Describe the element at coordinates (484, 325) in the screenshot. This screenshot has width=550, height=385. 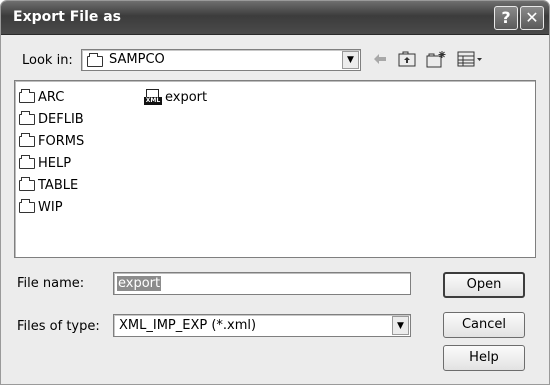
I see `cancel-button: Cancel` at that location.